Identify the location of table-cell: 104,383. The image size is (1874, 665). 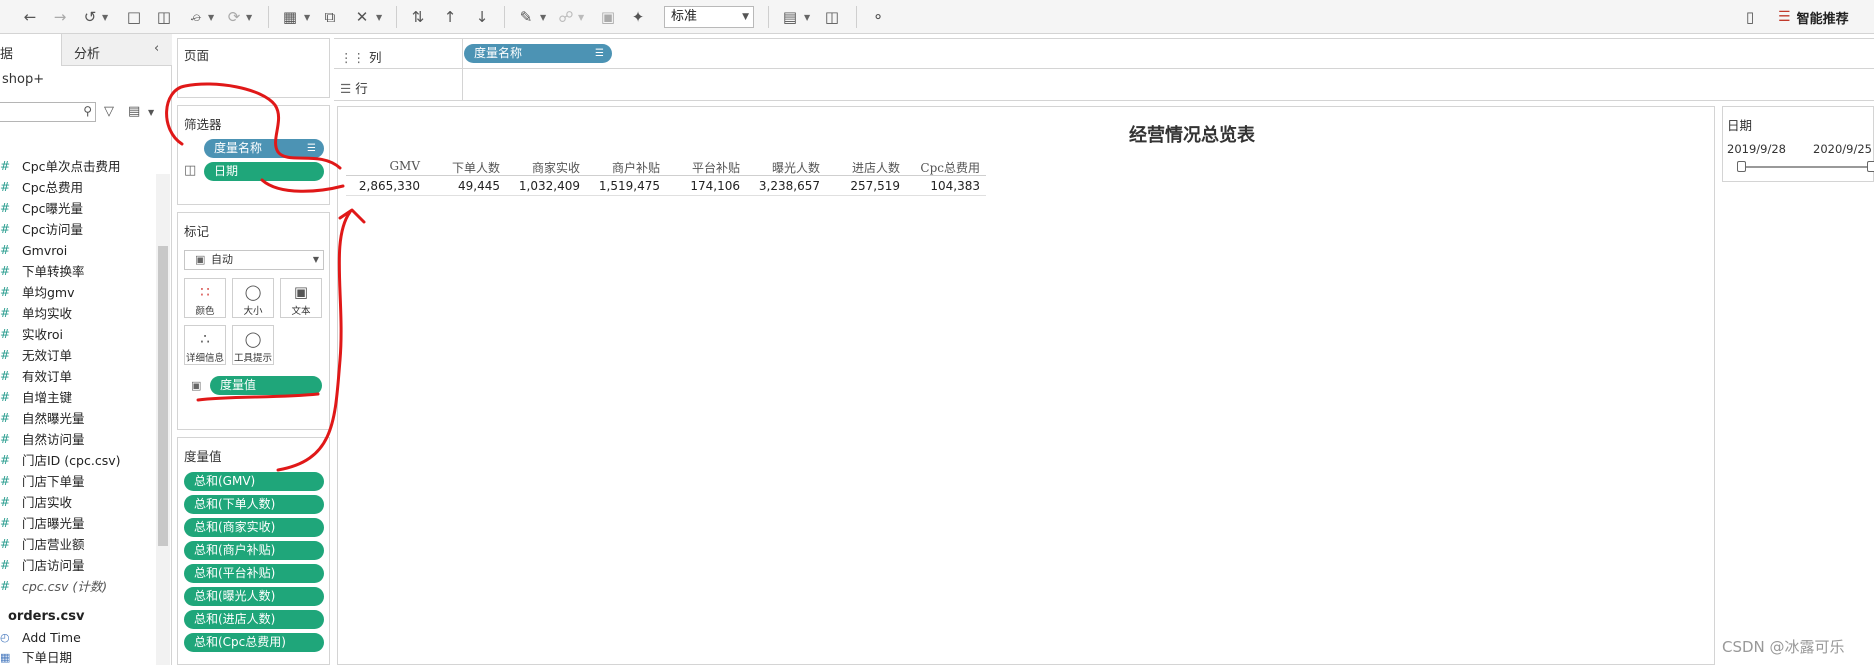
(946, 186).